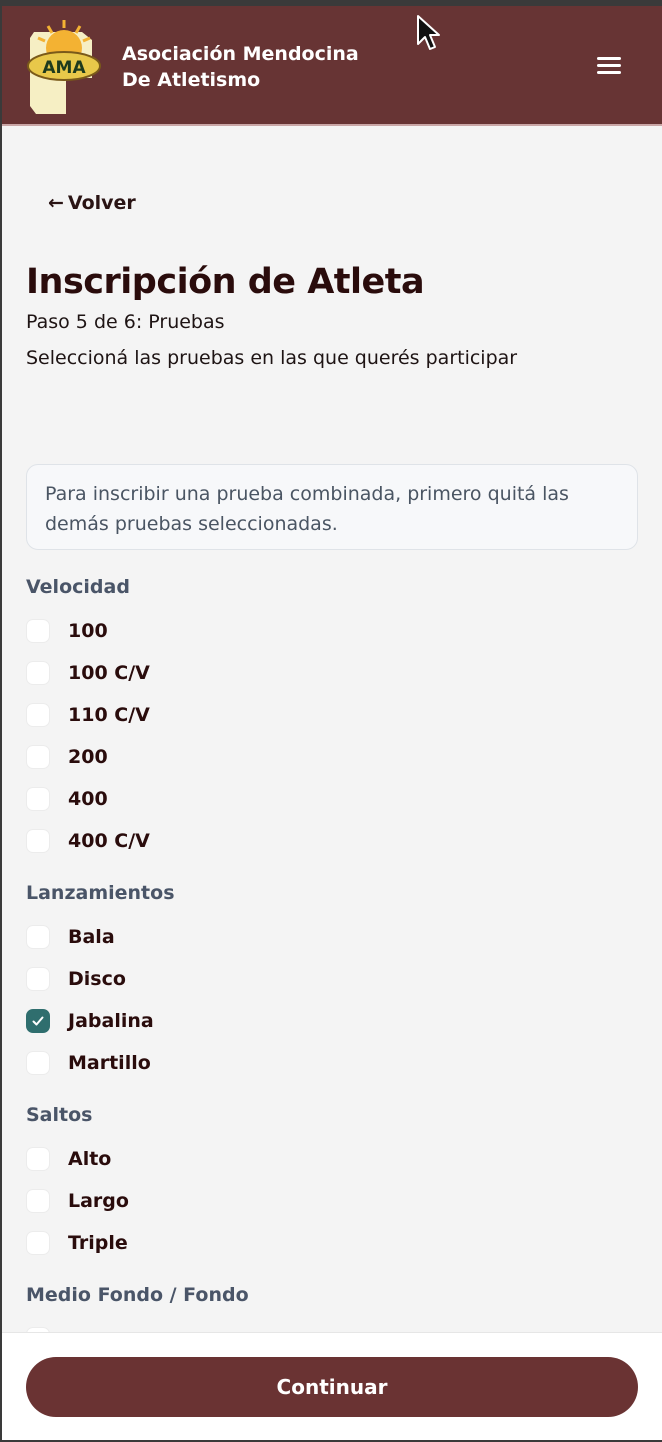 The image size is (662, 1442). Describe the element at coordinates (111, 1021) in the screenshot. I see `option-label: Jabalina` at that location.